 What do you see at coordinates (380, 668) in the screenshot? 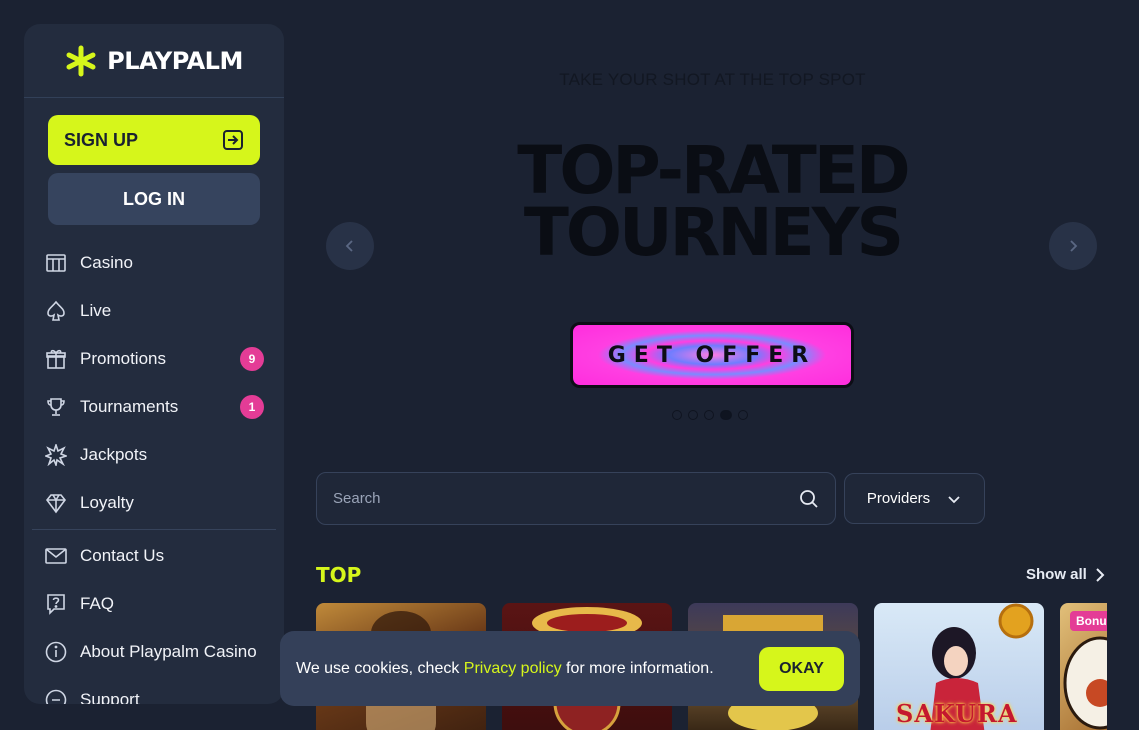
I see `cookie-text-before: We use cookies, check` at bounding box center [380, 668].